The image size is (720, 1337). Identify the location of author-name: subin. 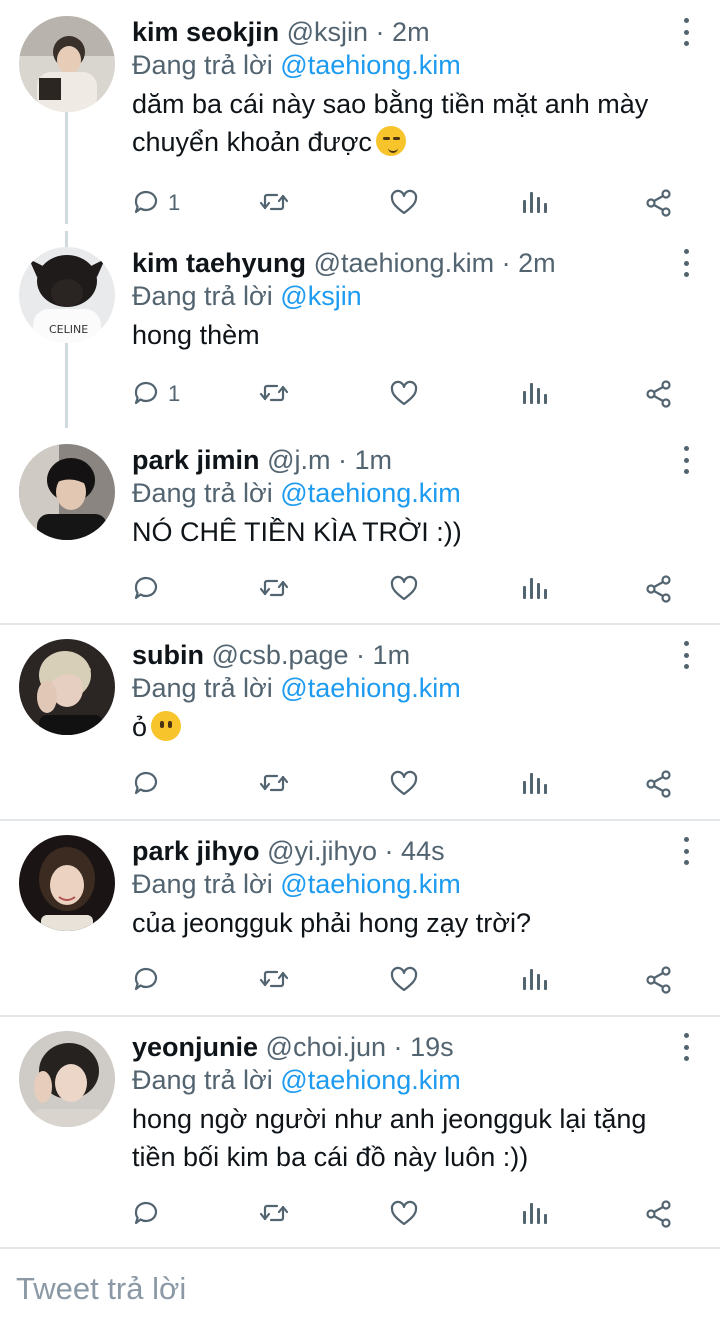
(168, 655).